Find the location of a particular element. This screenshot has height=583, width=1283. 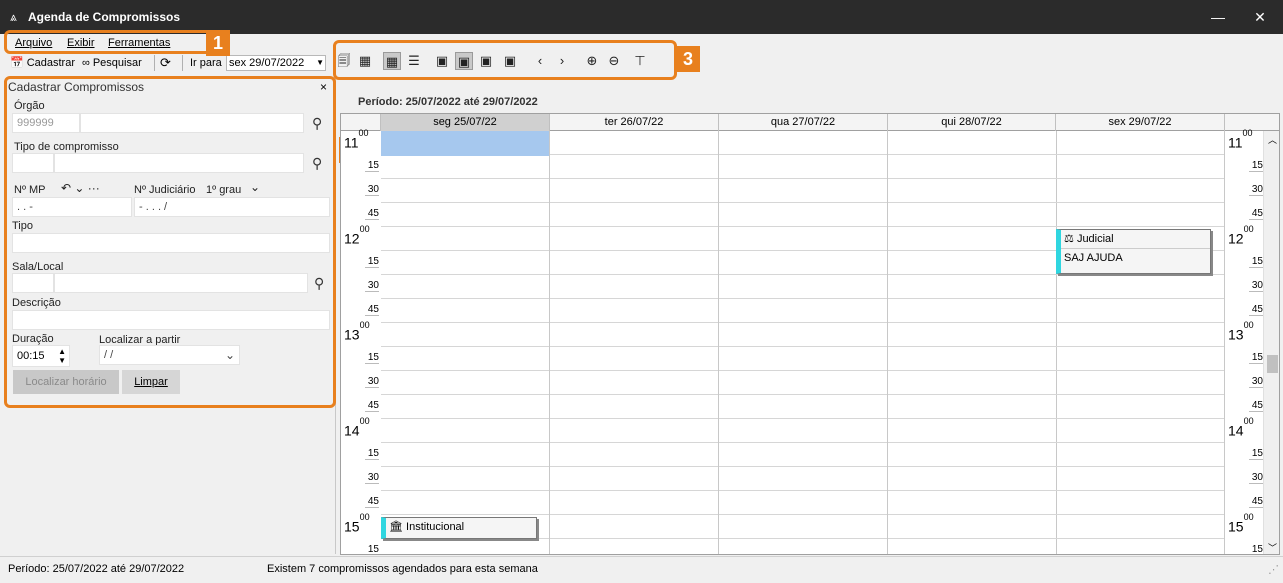

appointment-institucional: 🏛 Institucional is located at coordinates (459, 528).